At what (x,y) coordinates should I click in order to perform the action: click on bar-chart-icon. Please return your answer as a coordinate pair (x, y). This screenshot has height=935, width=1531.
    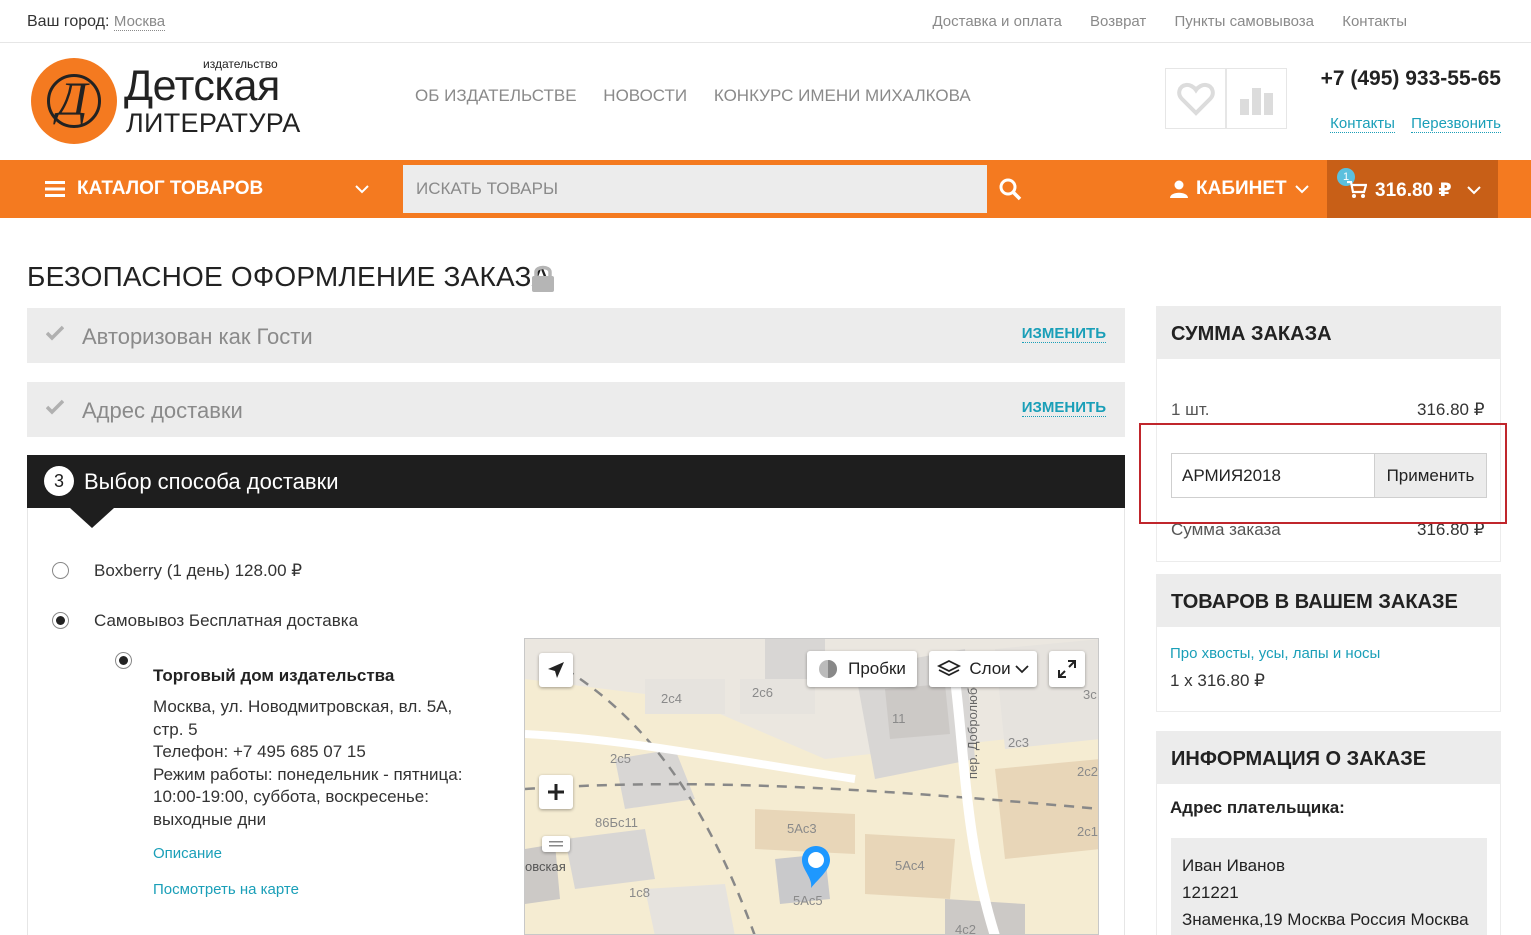
    Looking at the image, I should click on (1256, 101).